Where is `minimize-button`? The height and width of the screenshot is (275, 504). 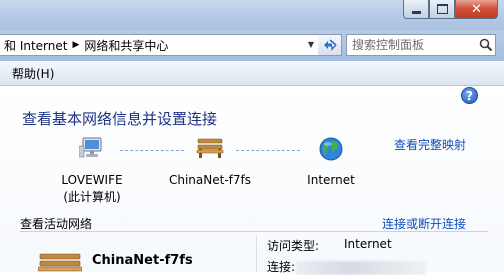 minimize-button is located at coordinates (416, 9).